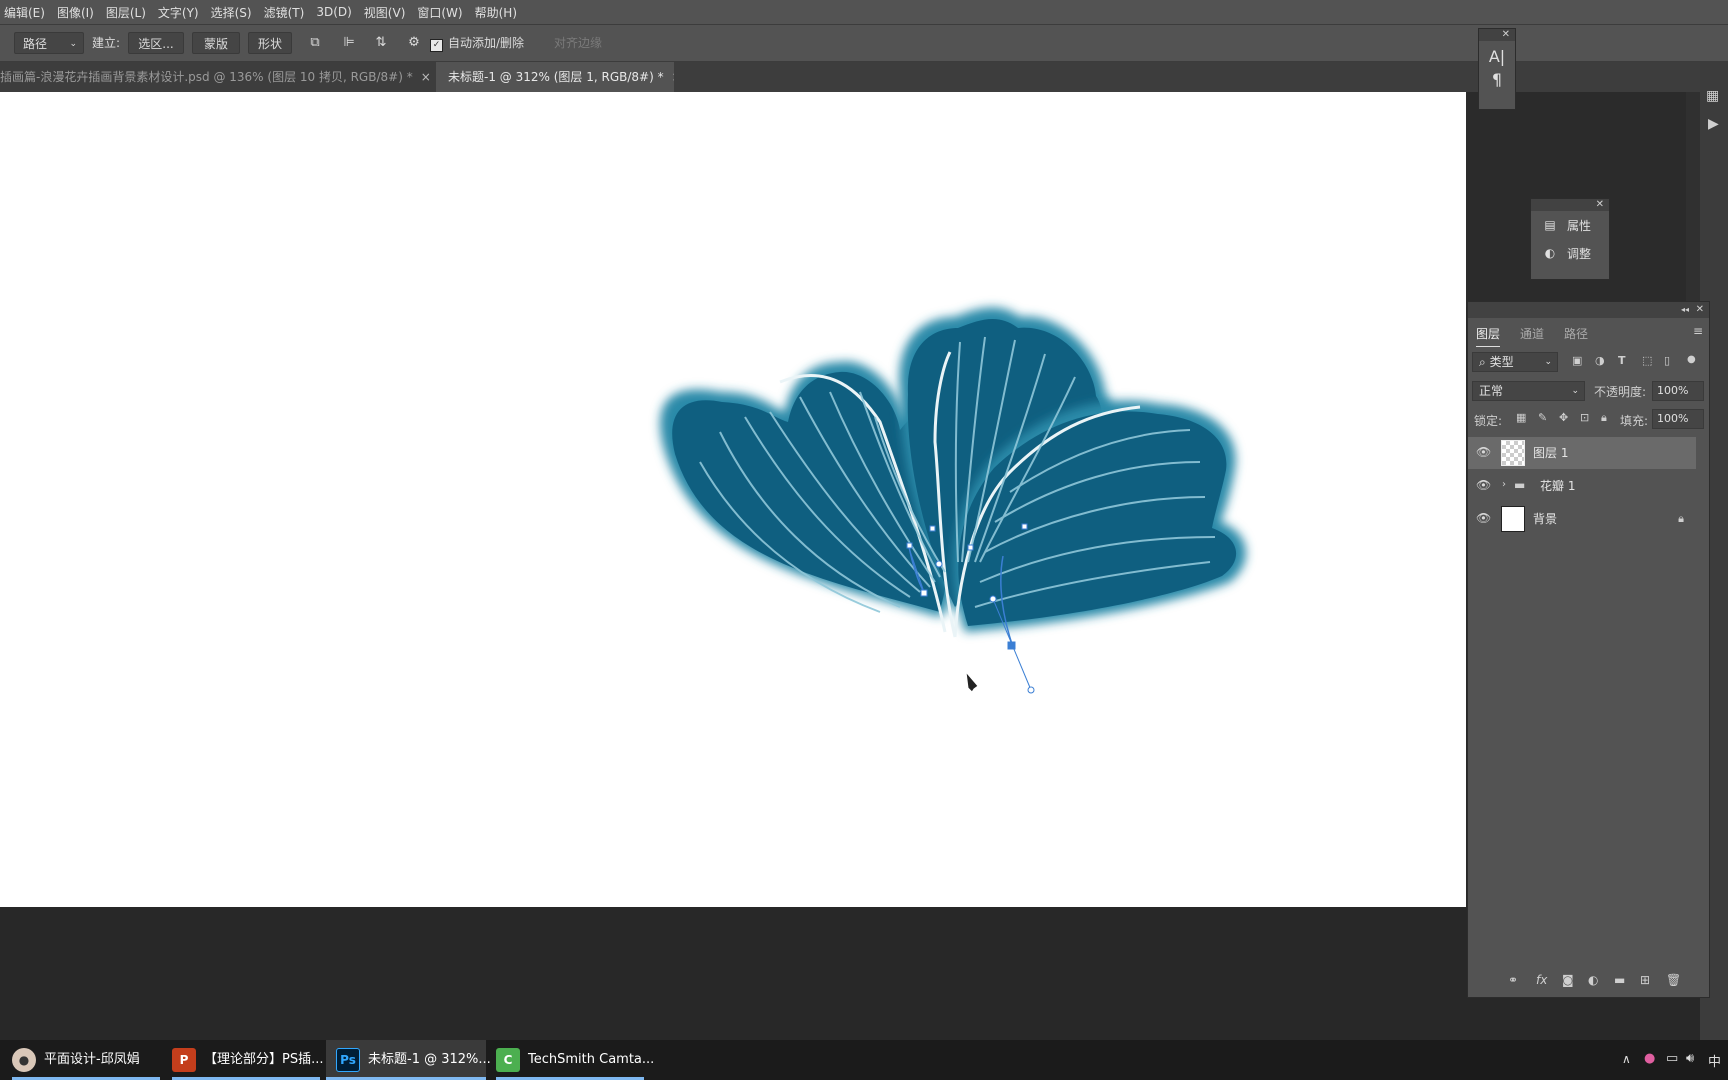 Image resolution: width=1728 pixels, height=1080 pixels. I want to click on menu-view: 视图(V), so click(385, 12).